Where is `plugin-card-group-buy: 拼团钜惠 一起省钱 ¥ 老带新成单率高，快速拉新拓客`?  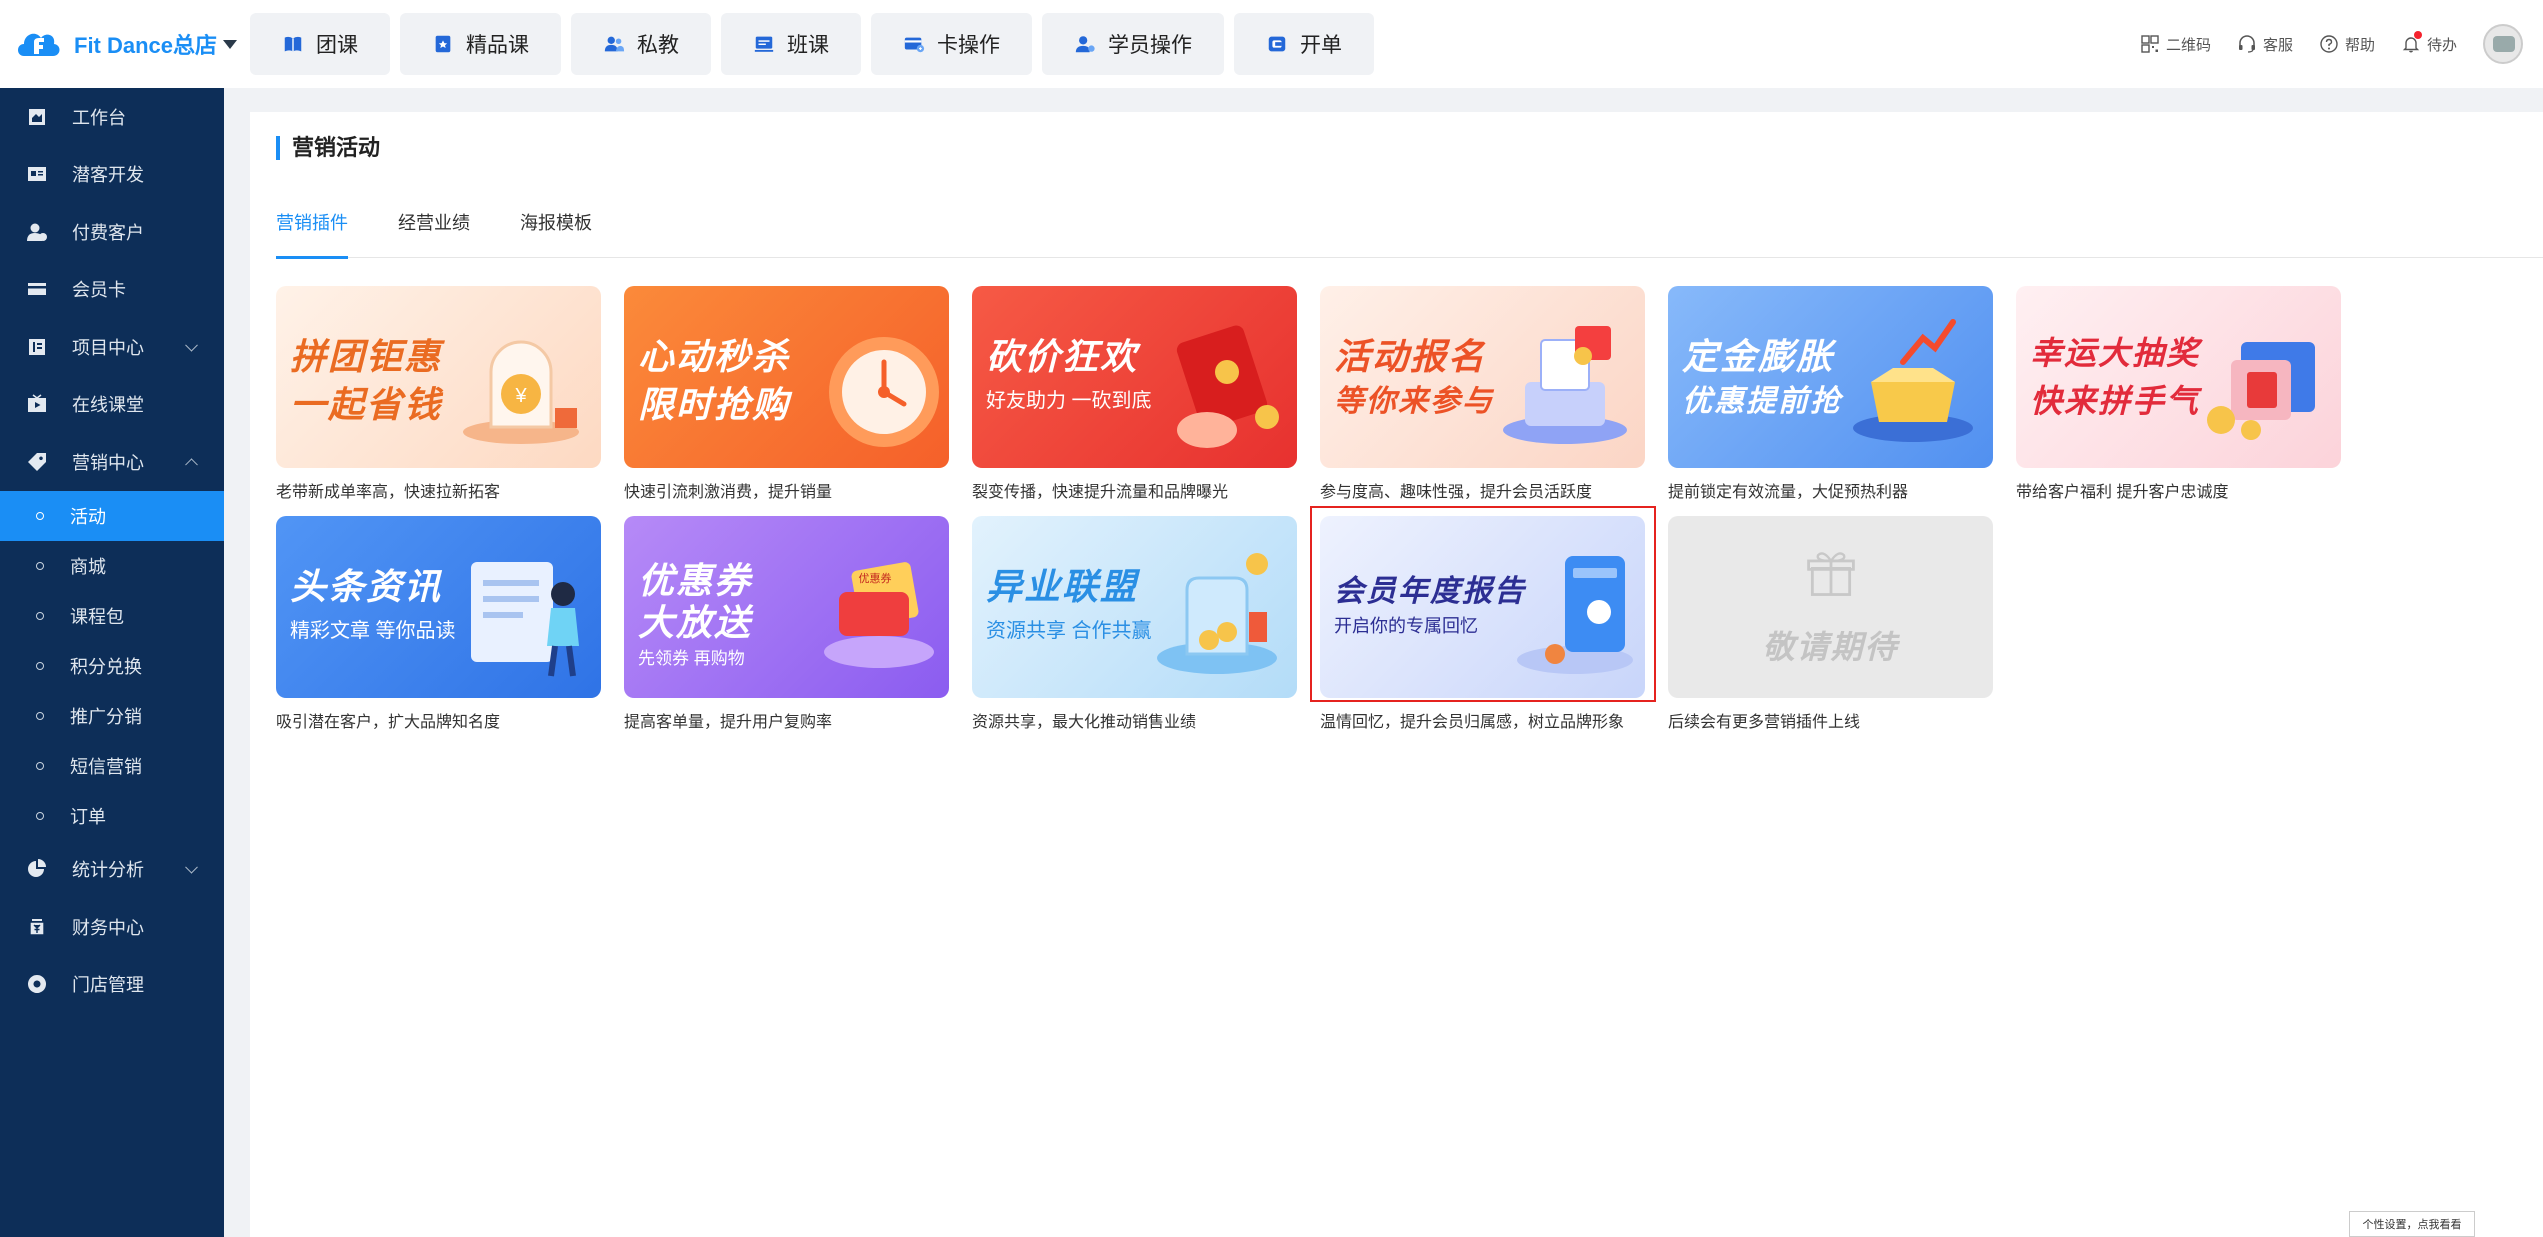 plugin-card-group-buy: 拼团钜惠 一起省钱 ¥ 老带新成单率高，快速拉新拓客 is located at coordinates (438, 394).